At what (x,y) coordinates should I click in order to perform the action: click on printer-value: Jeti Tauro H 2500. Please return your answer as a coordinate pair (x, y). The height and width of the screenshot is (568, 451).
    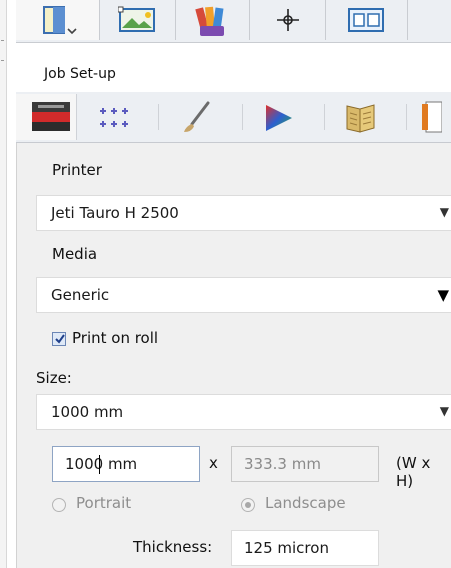
    Looking at the image, I should click on (115, 213).